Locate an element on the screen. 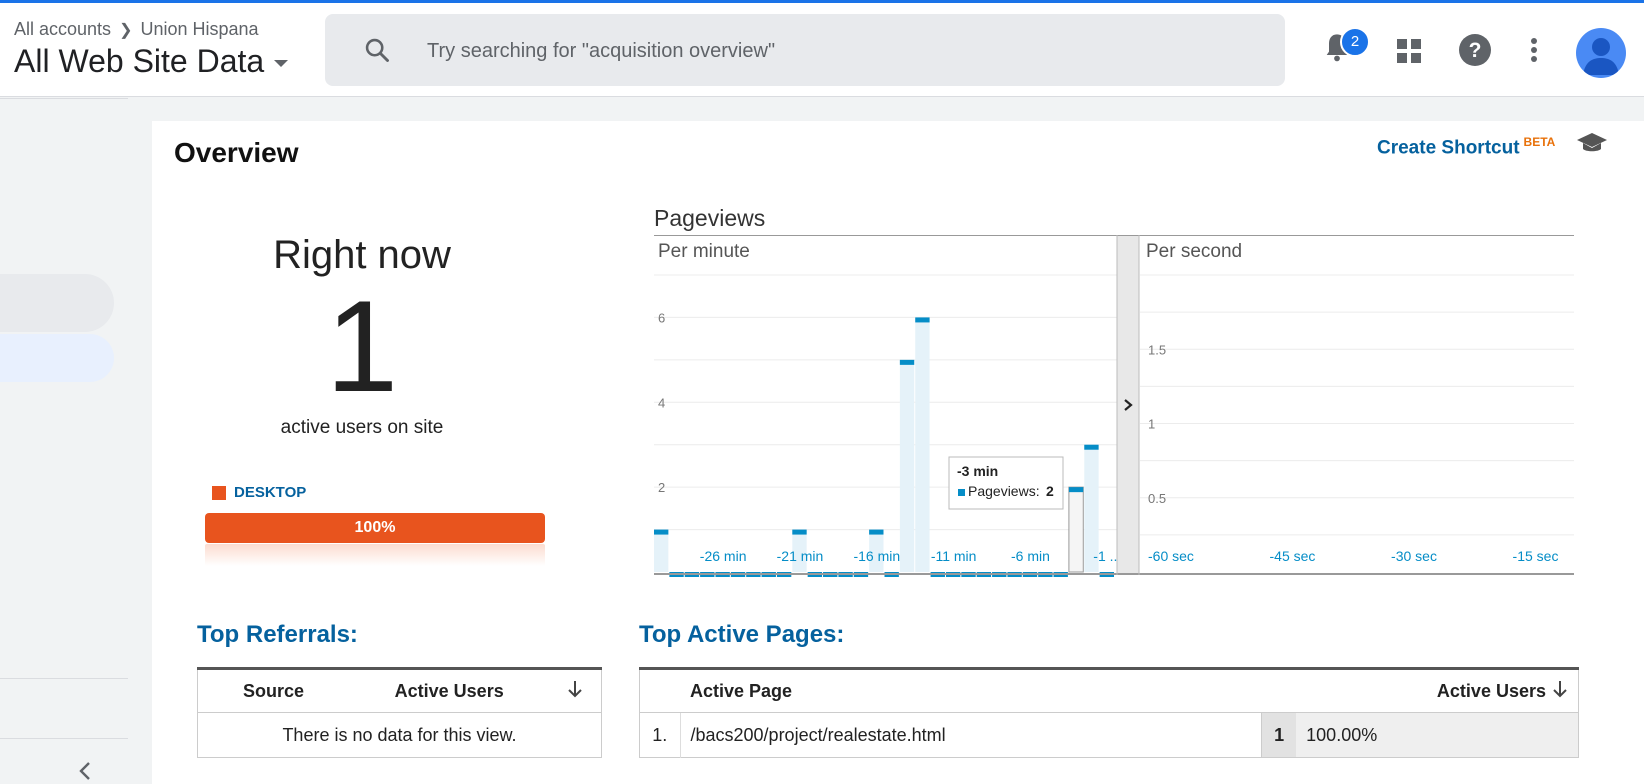 Image resolution: width=1644 pixels, height=784 pixels. search-bar is located at coordinates (805, 50).